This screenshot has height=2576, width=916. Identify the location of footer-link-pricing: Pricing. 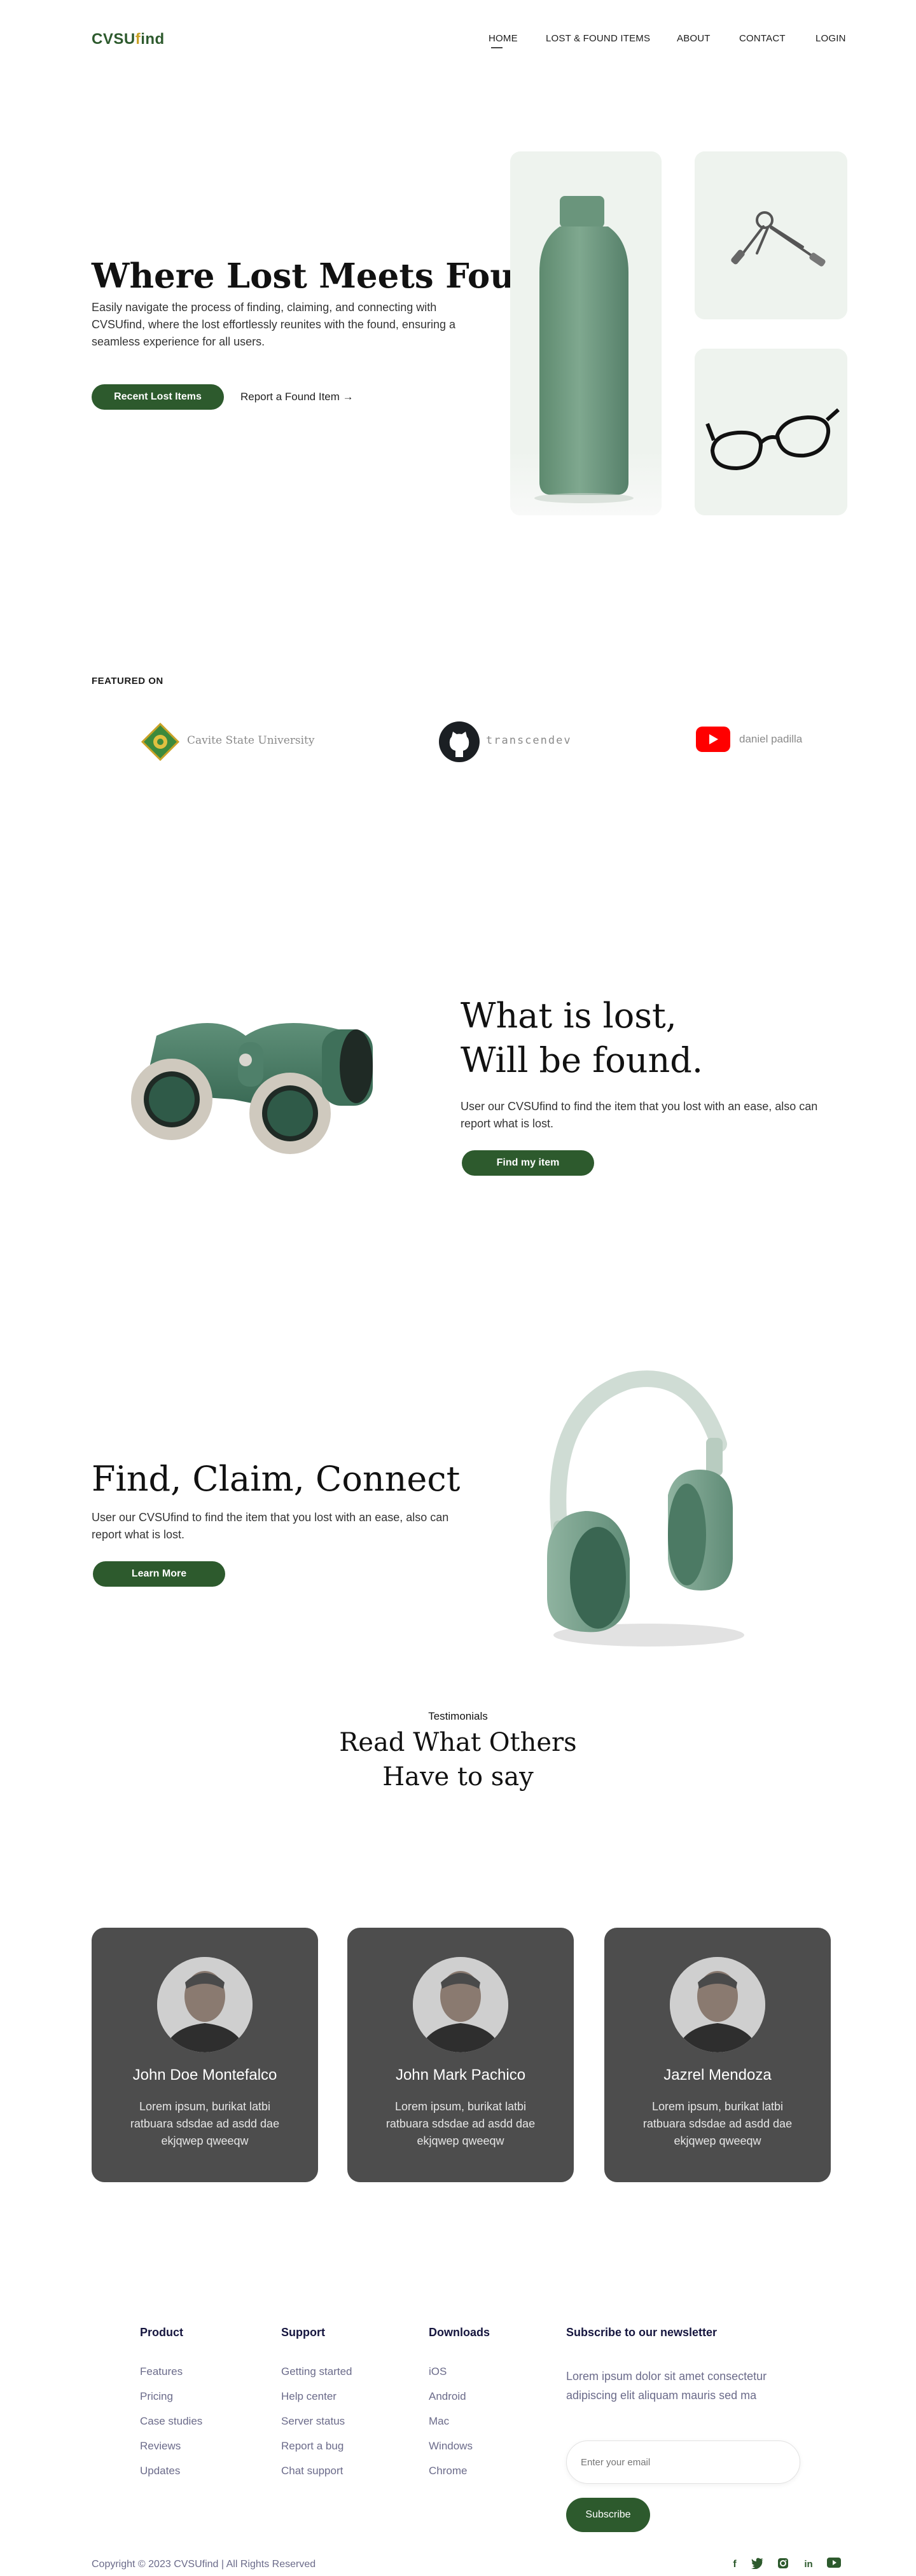
(156, 2396).